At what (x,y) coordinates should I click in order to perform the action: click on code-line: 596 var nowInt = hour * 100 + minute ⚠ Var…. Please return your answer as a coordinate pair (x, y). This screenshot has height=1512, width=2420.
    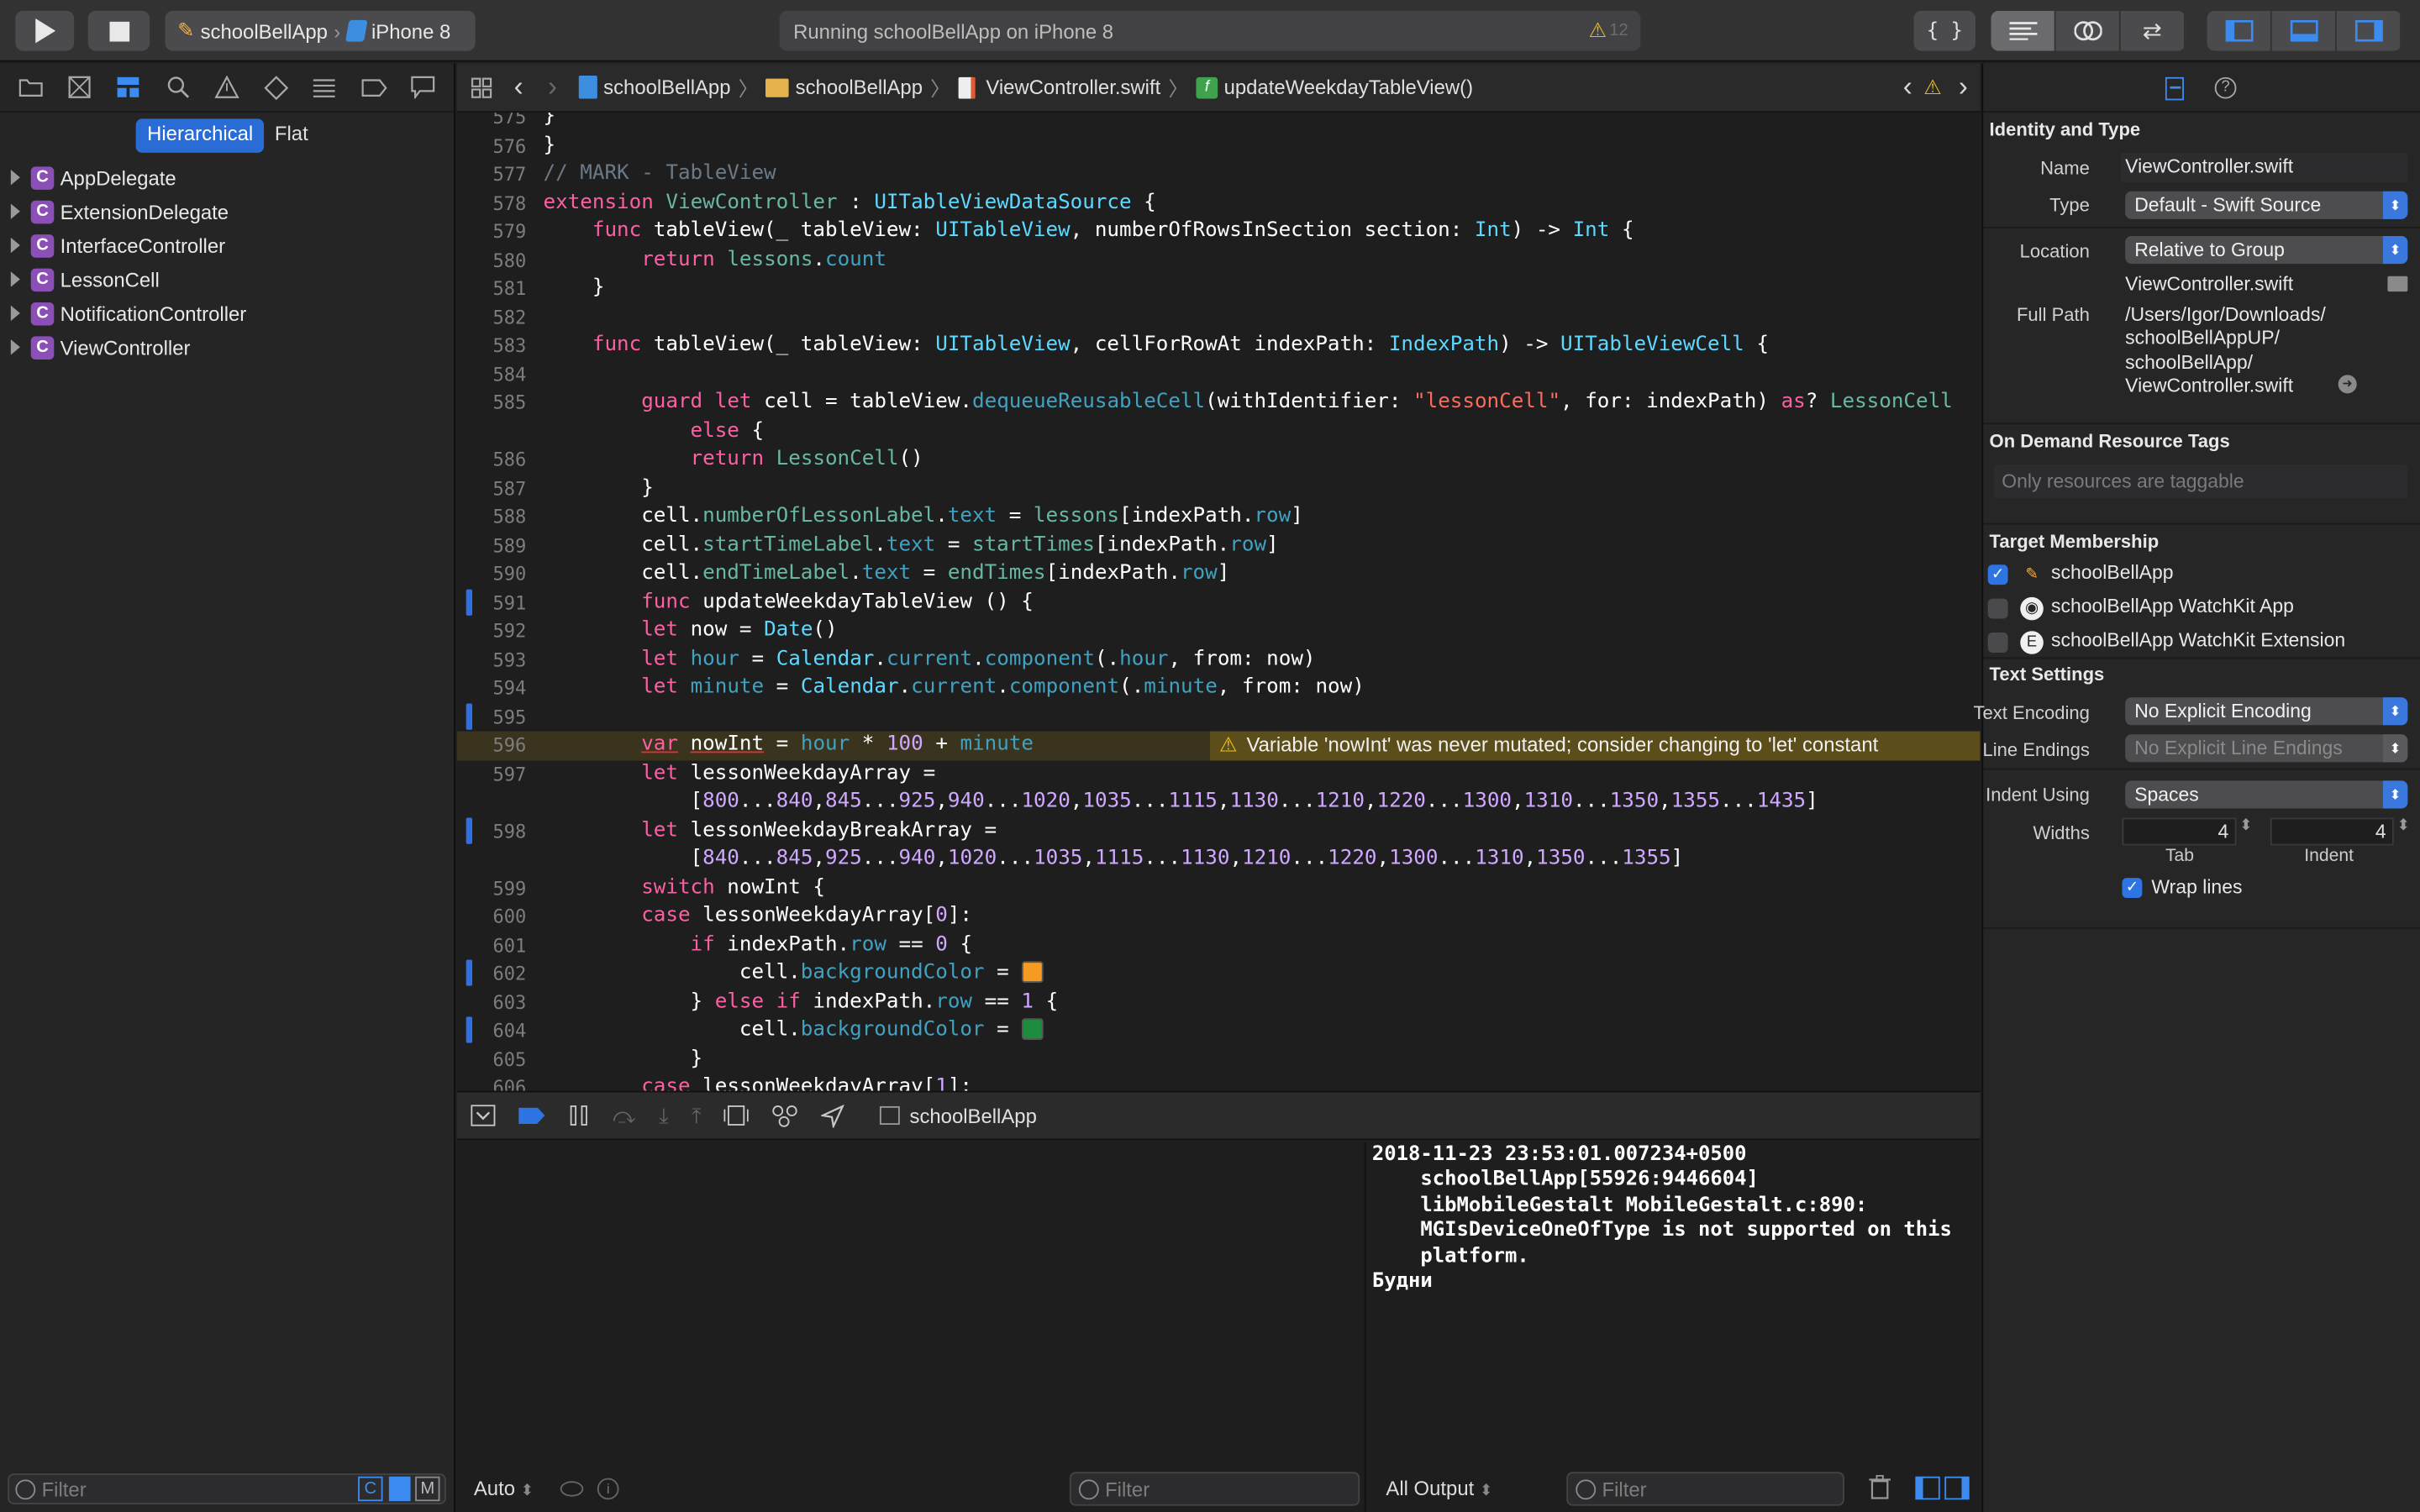
    Looking at the image, I should click on (1218, 745).